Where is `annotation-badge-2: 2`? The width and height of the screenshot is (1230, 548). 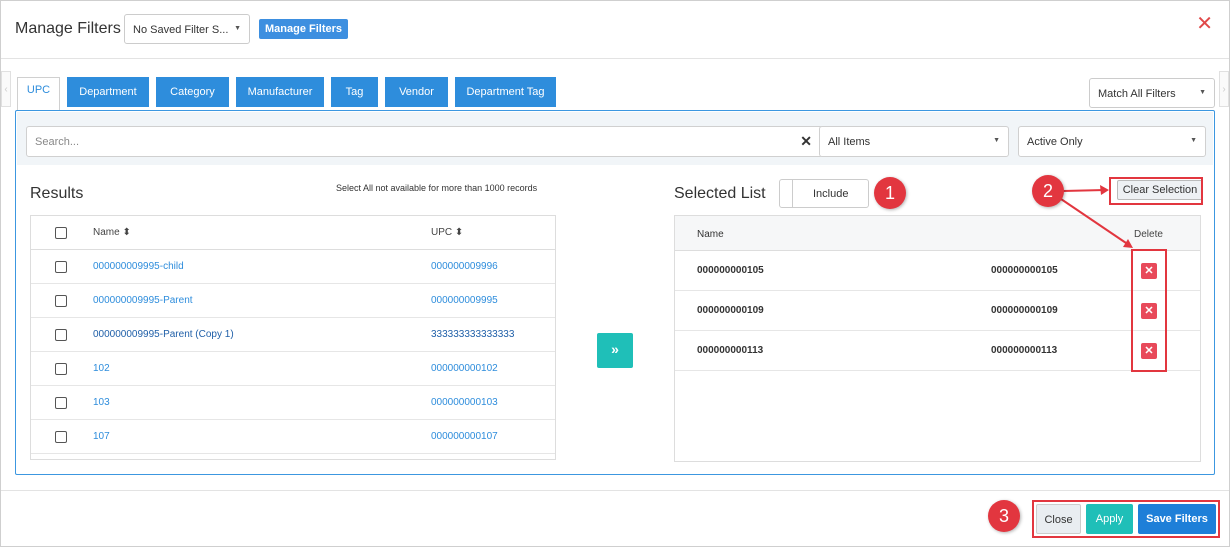 annotation-badge-2: 2 is located at coordinates (1048, 191).